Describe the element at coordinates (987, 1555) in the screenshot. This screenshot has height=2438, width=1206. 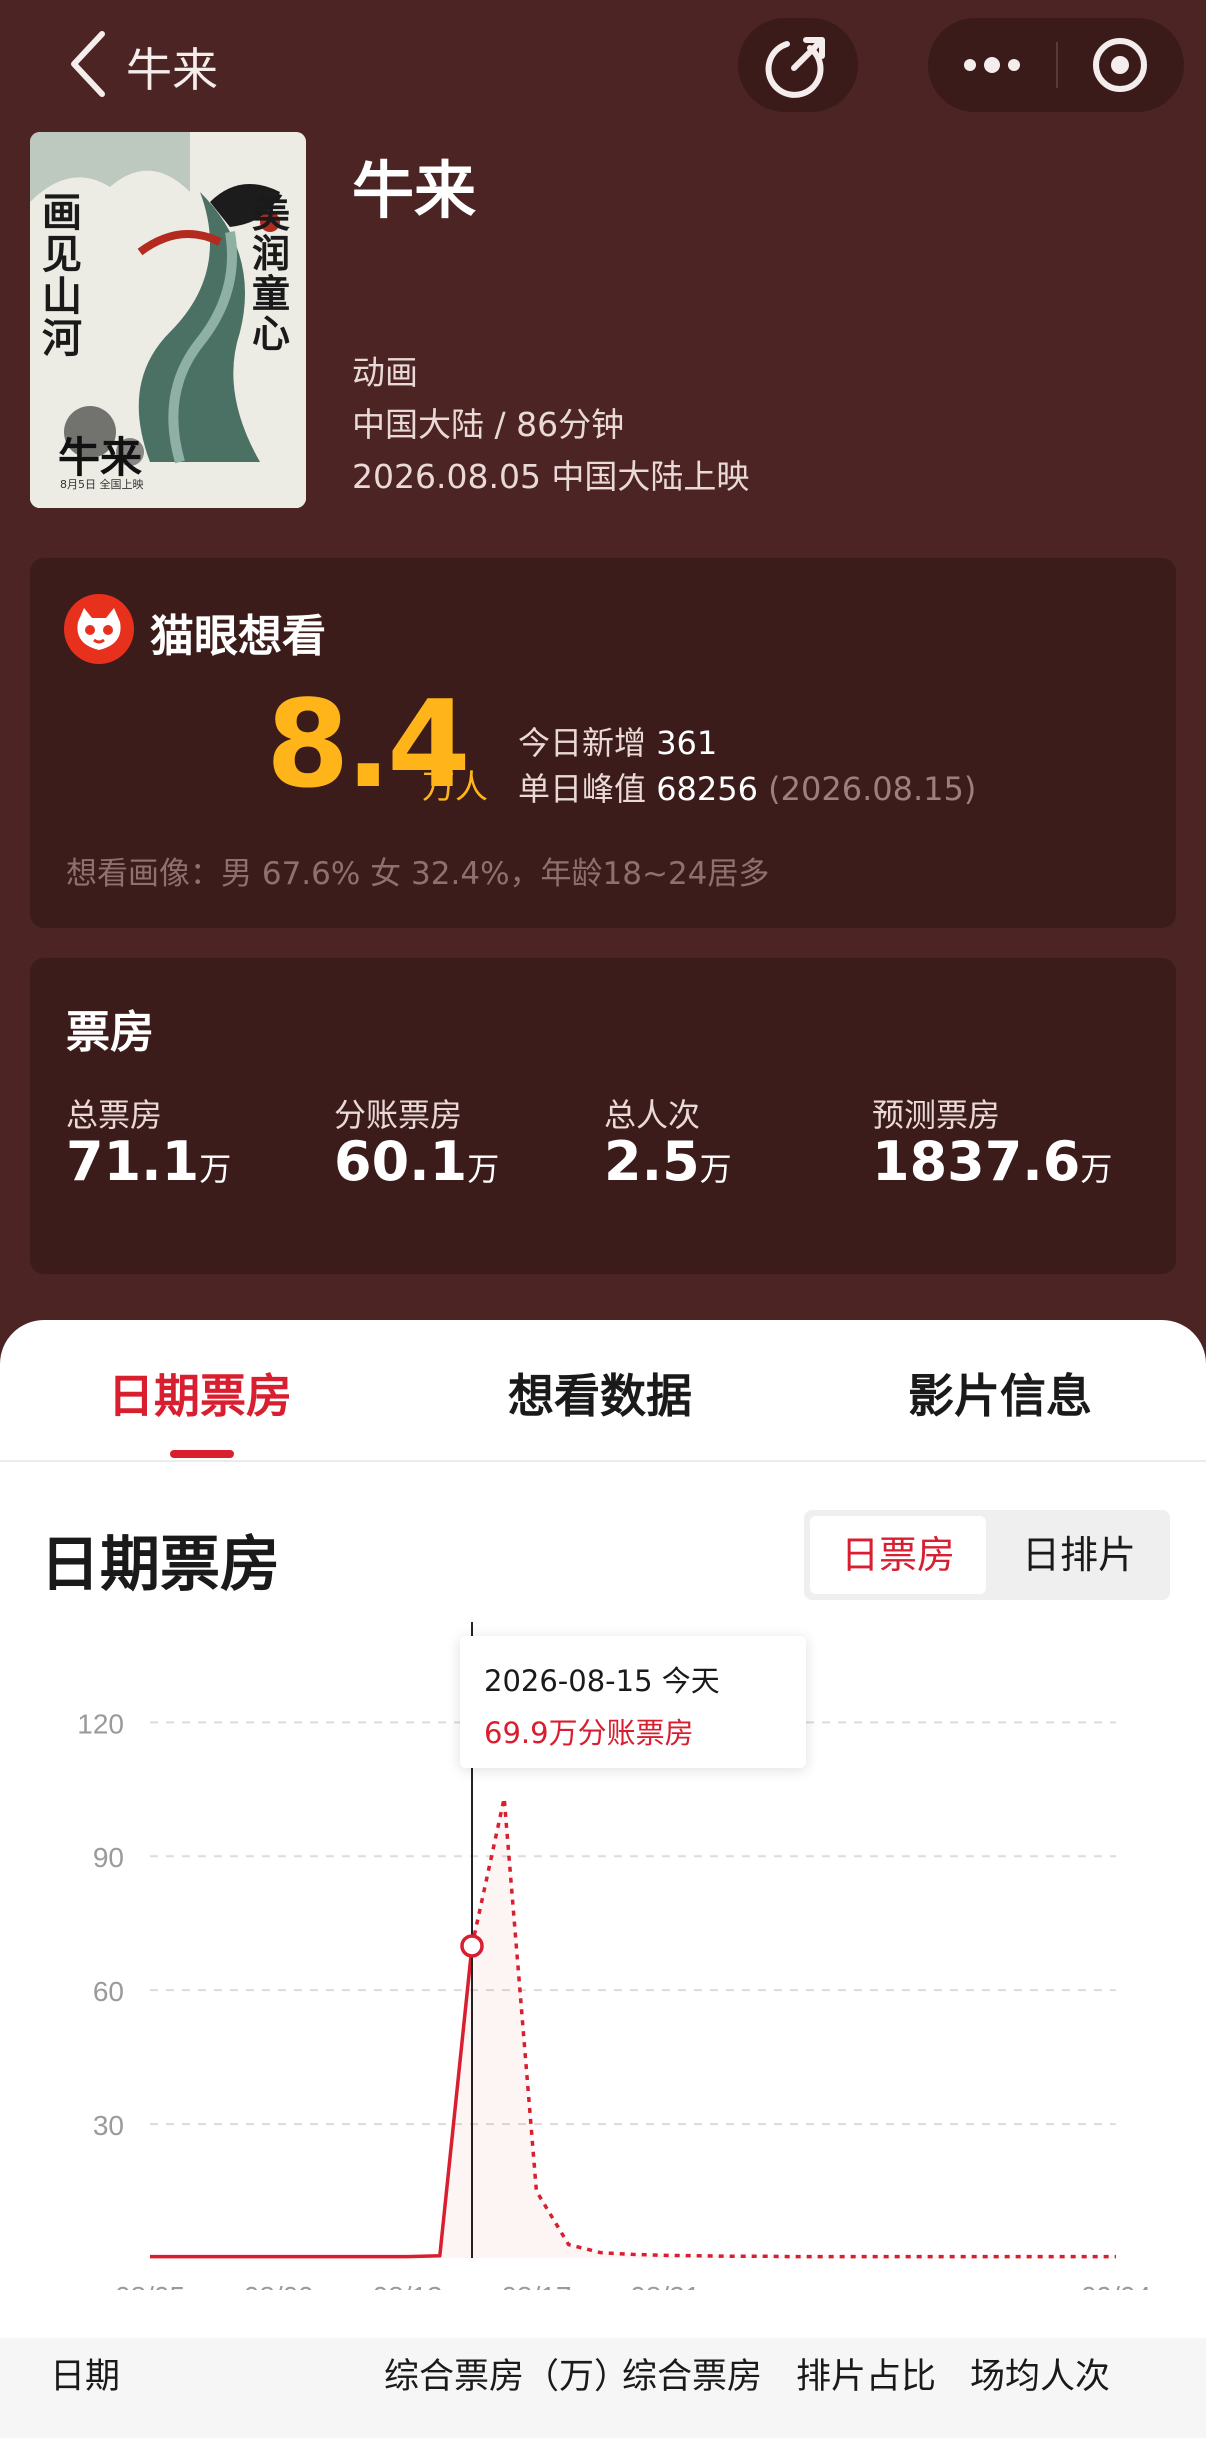
I see `segment-control: 日票房 日排片` at that location.